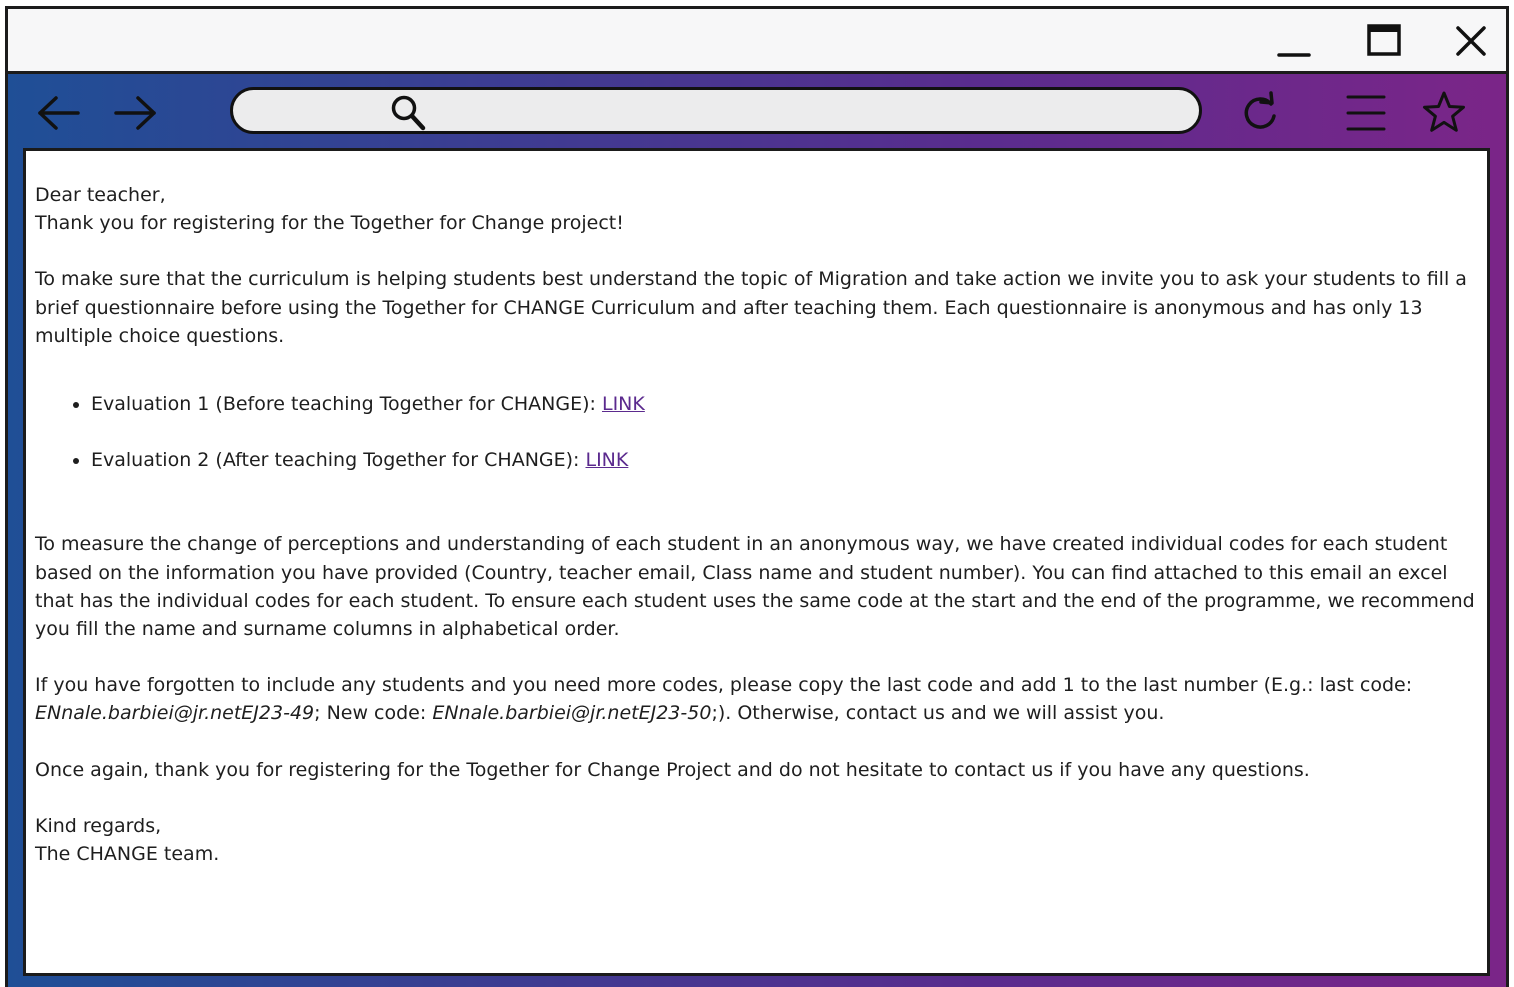  Describe the element at coordinates (790, 112) in the screenshot. I see `address-input` at that location.